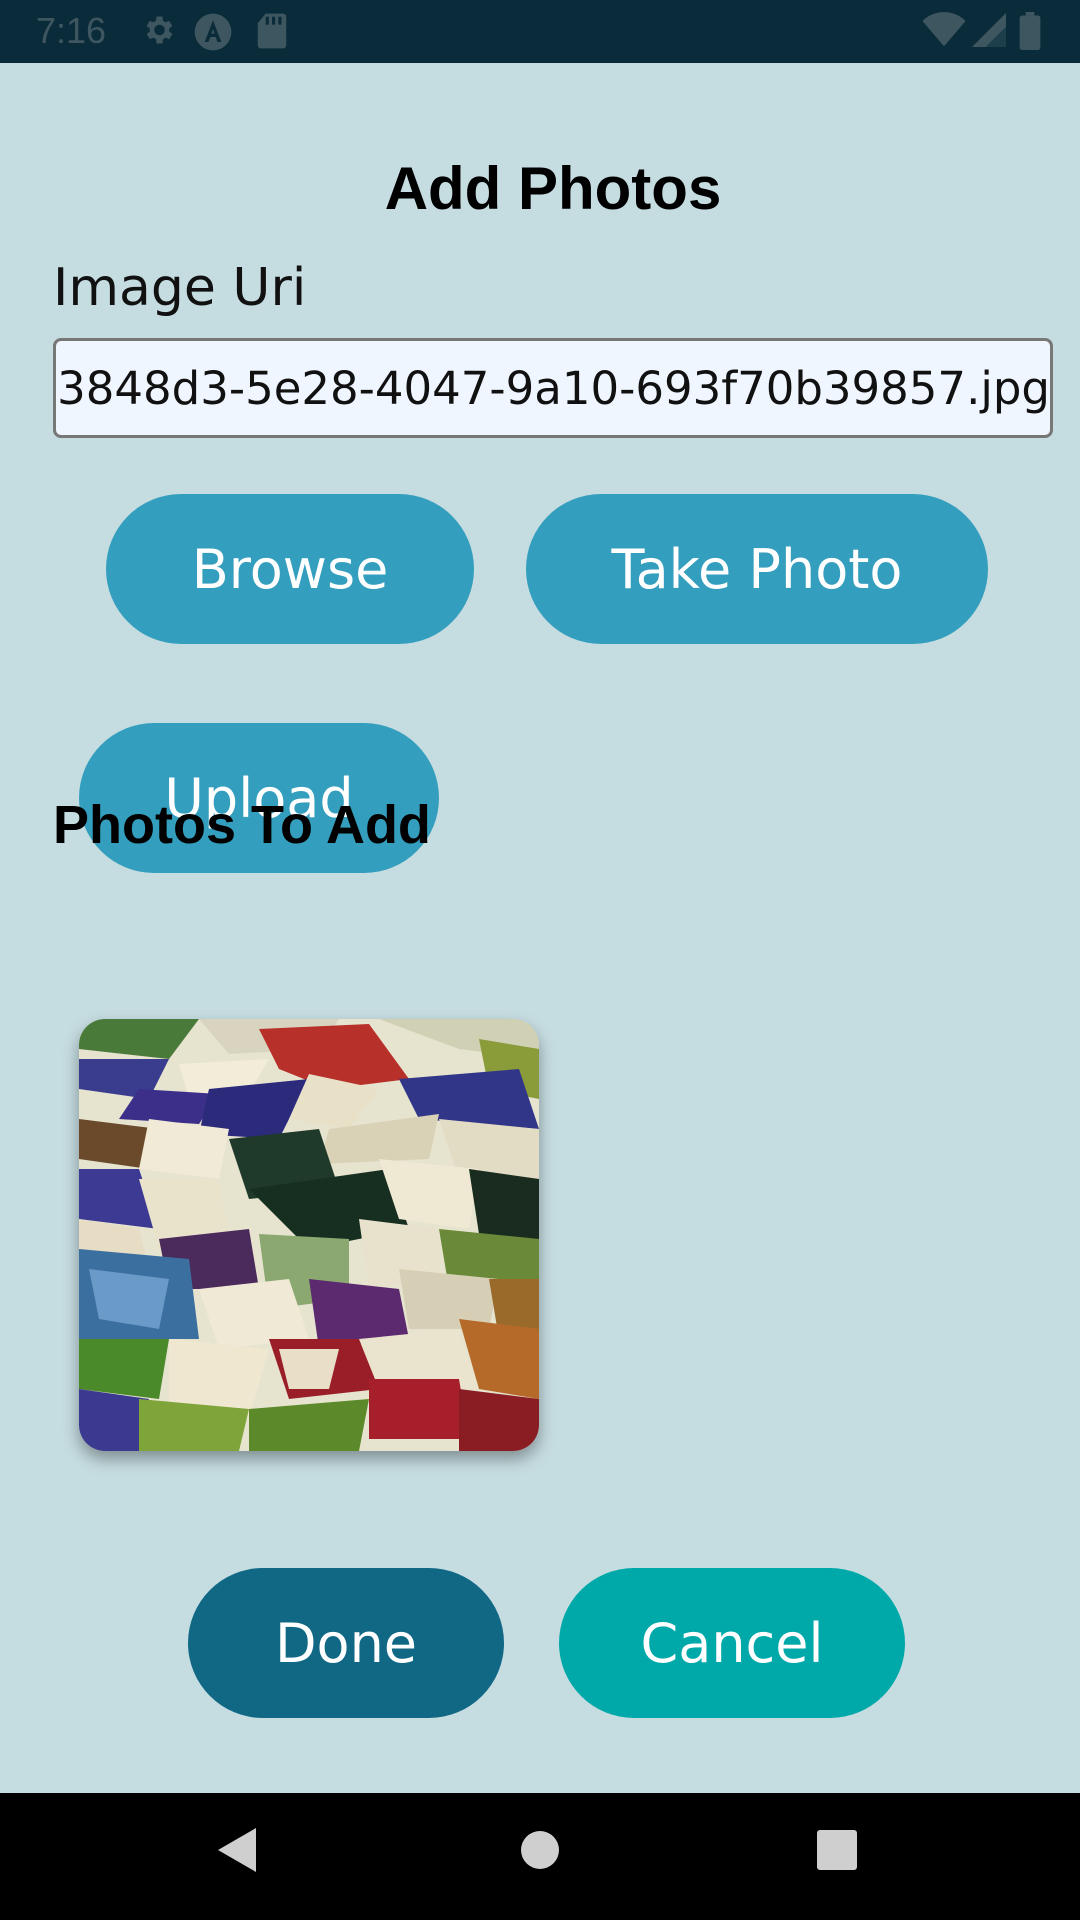 The width and height of the screenshot is (1080, 1920). What do you see at coordinates (837, 1850) in the screenshot?
I see `recents-icon` at bounding box center [837, 1850].